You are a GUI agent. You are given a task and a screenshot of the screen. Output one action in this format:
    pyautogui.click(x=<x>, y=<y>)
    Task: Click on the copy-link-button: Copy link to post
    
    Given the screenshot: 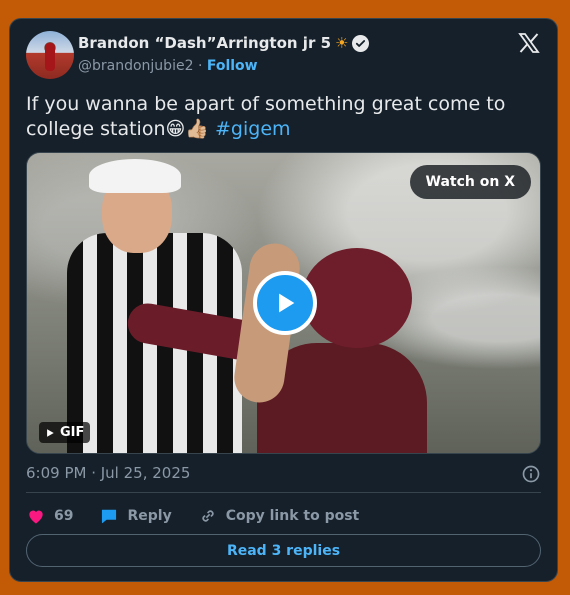 What is the action you would take?
    pyautogui.click(x=279, y=516)
    